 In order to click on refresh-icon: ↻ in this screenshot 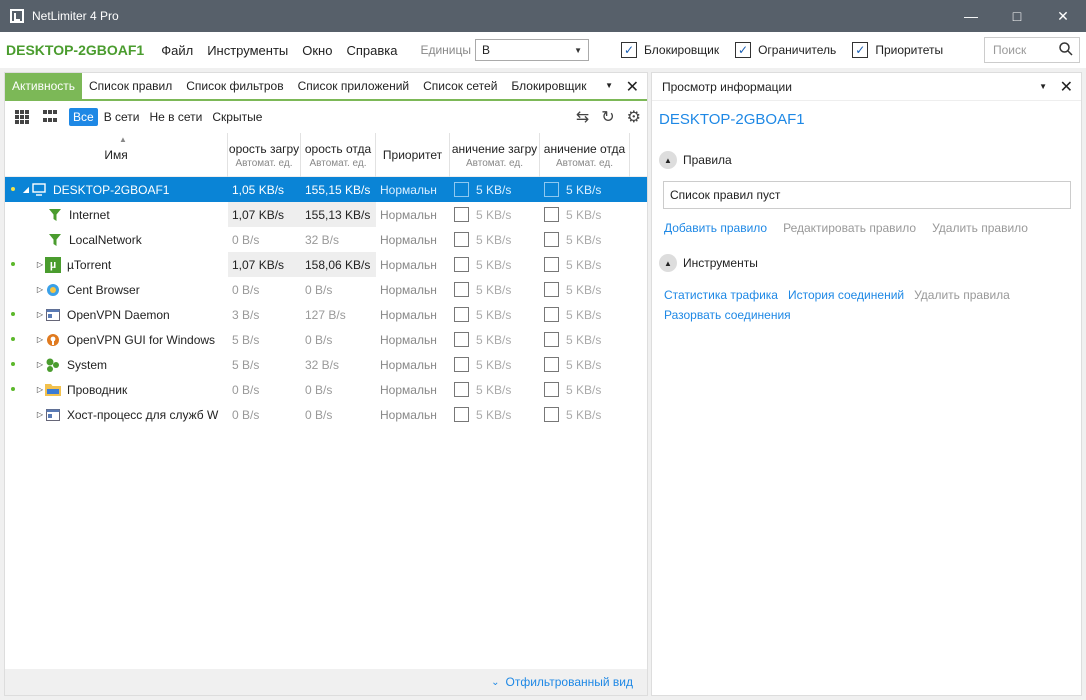, I will do `click(607, 117)`.